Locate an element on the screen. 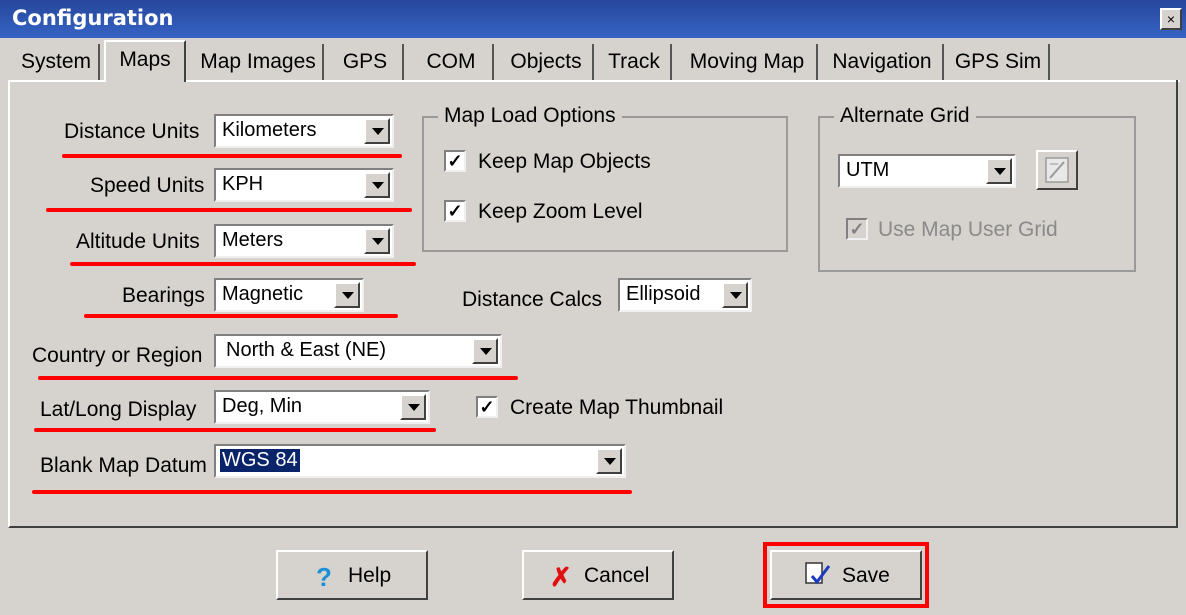 This screenshot has height=615, width=1186. distance-units-select: Kilometers is located at coordinates (304, 131).